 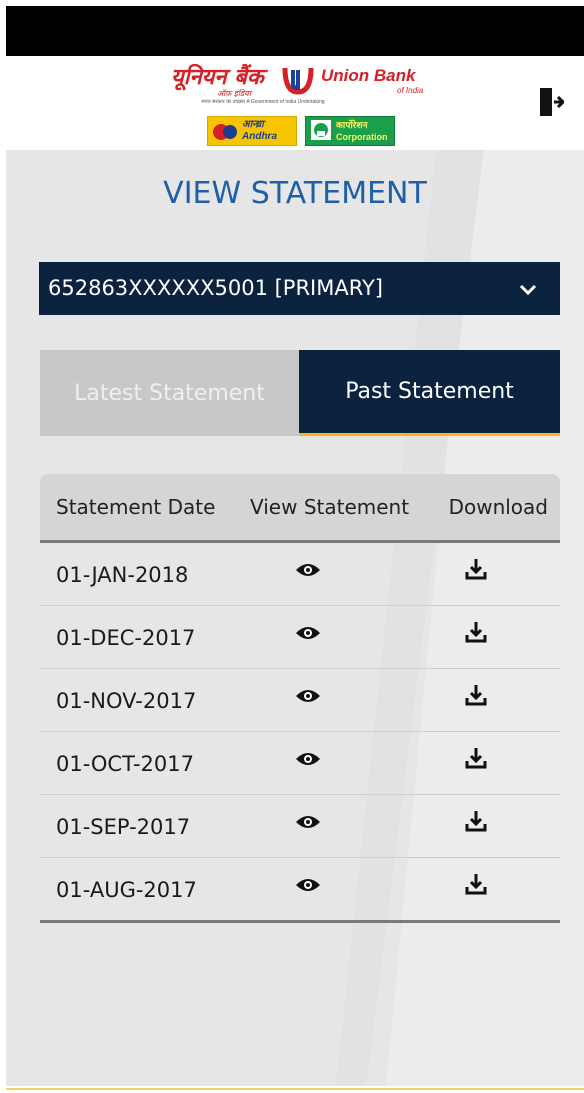 What do you see at coordinates (259, 136) in the screenshot?
I see `andhra-text-english: Andhra` at bounding box center [259, 136].